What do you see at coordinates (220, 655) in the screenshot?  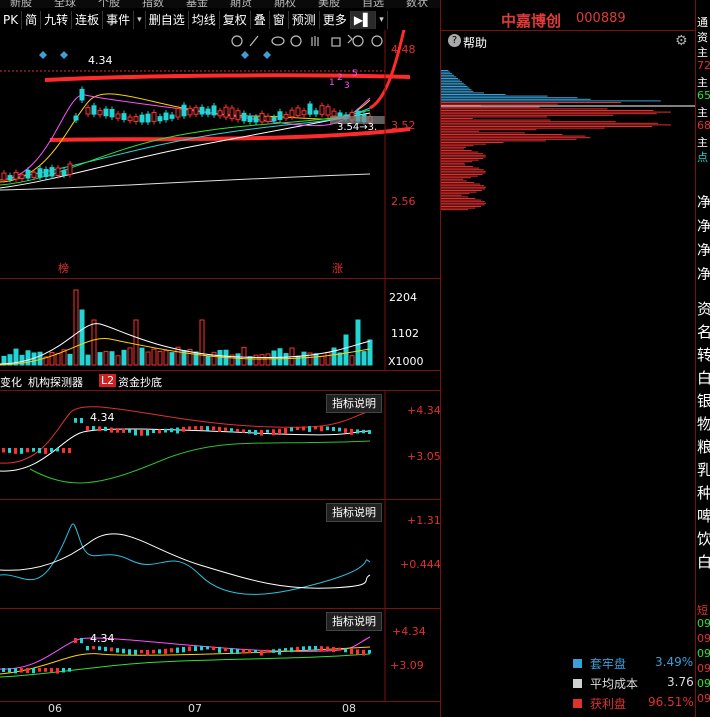 I see `indicator-panel-3: 指标说明 4.34 +4.34 +3.09` at bounding box center [220, 655].